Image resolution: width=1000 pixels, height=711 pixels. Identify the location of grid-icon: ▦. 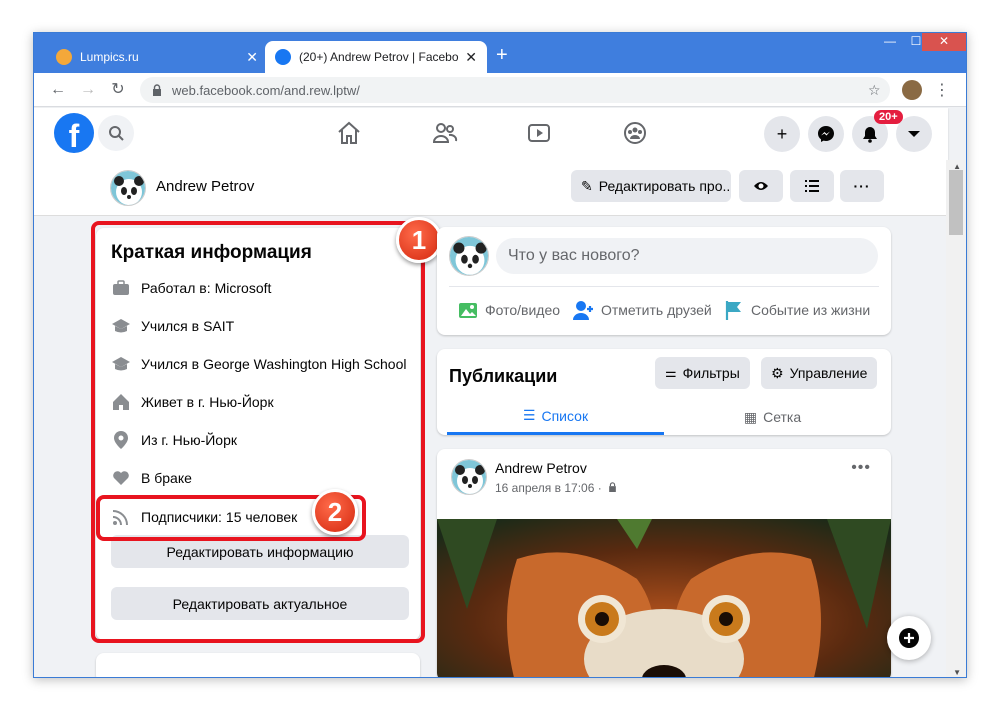
(750, 416).